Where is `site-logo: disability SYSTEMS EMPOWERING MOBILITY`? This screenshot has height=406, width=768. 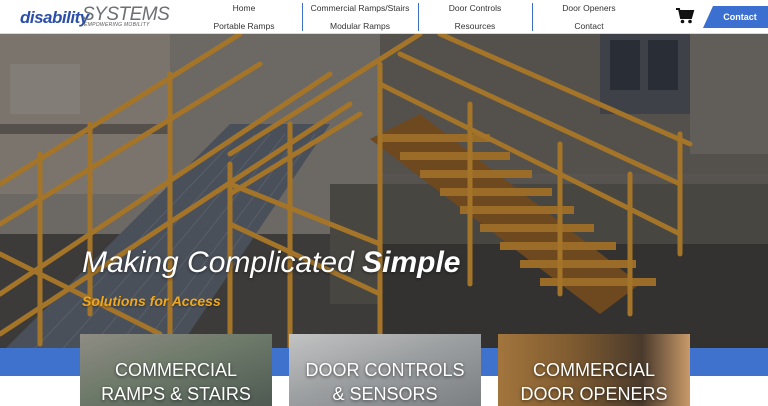 site-logo: disability SYSTEMS EMPOWERING MOBILITY is located at coordinates (95, 17).